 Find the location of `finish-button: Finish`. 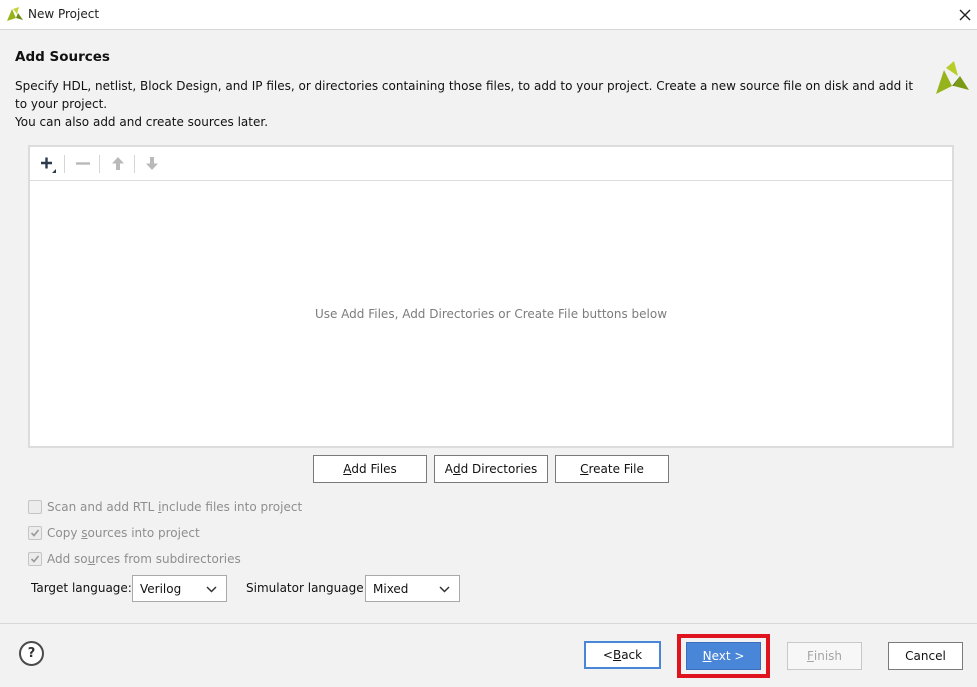

finish-button: Finish is located at coordinates (824, 656).